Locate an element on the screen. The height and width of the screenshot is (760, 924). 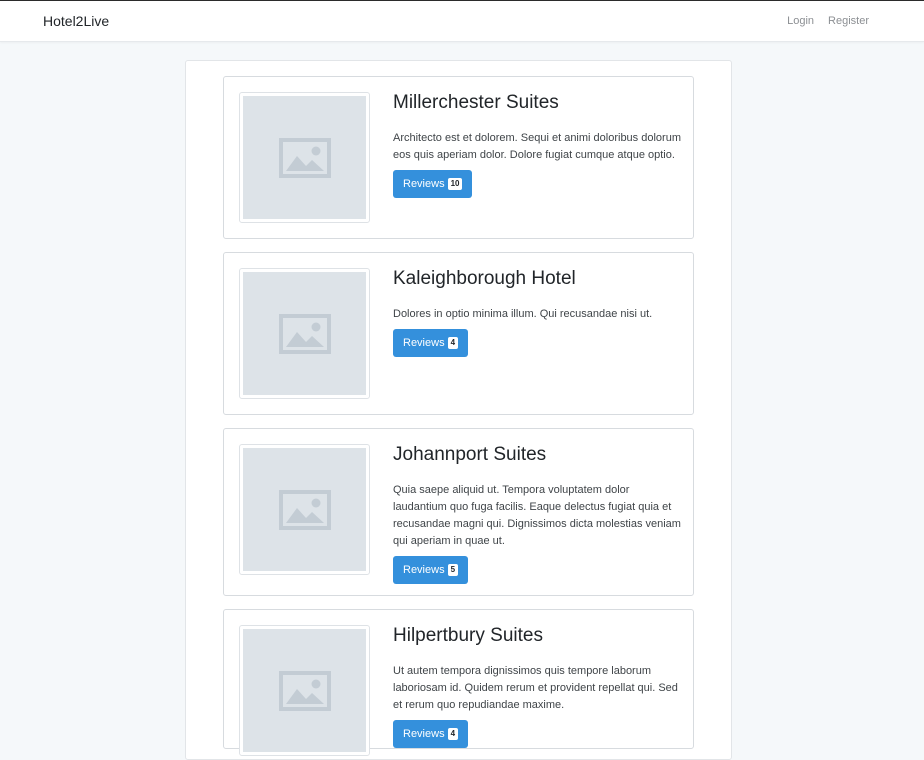
hotel-name: Johannport Suites is located at coordinates (470, 454).